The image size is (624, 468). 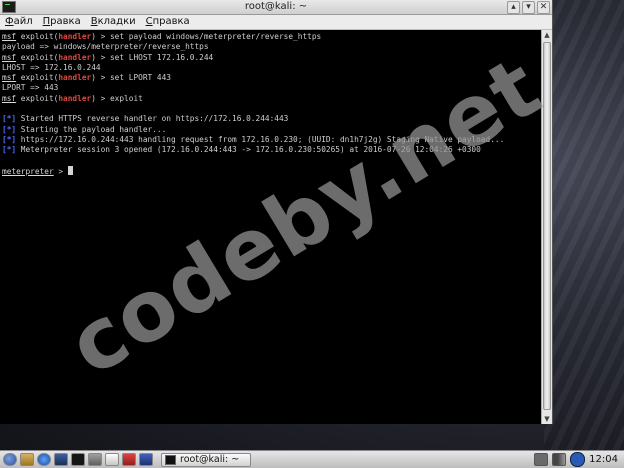 I want to click on terminal-text: LHOST => 172.16.0.244, so click(x=51, y=67).